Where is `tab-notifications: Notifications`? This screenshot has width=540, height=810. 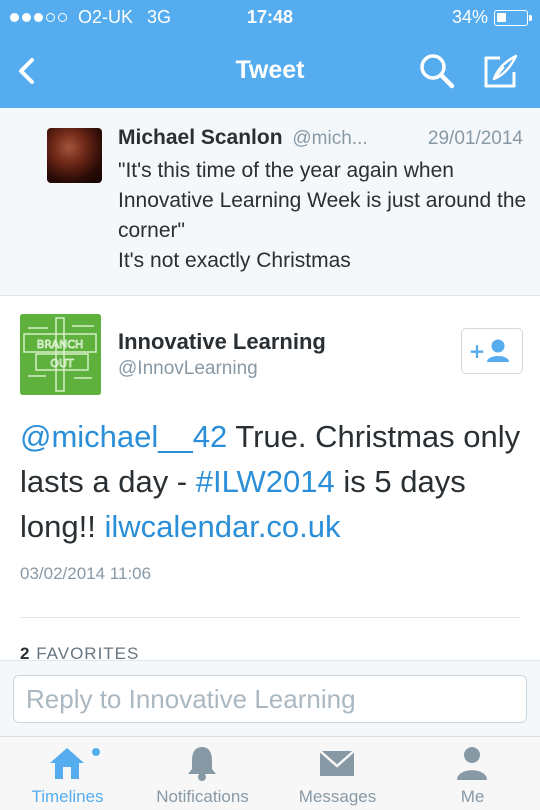
tab-notifications: Notifications is located at coordinates (202, 773).